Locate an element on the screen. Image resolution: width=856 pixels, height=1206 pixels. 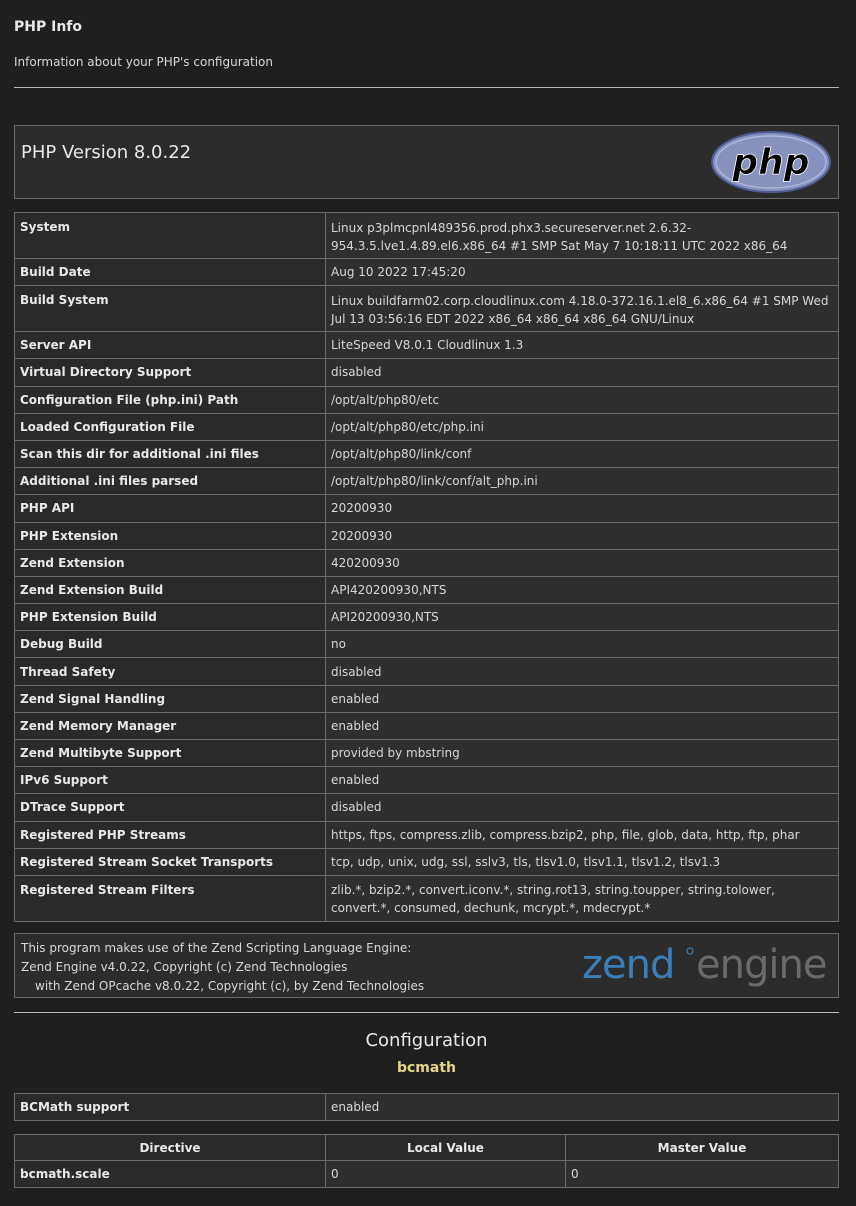
table-row: Zend Extension 420200930 is located at coordinates (426, 562).